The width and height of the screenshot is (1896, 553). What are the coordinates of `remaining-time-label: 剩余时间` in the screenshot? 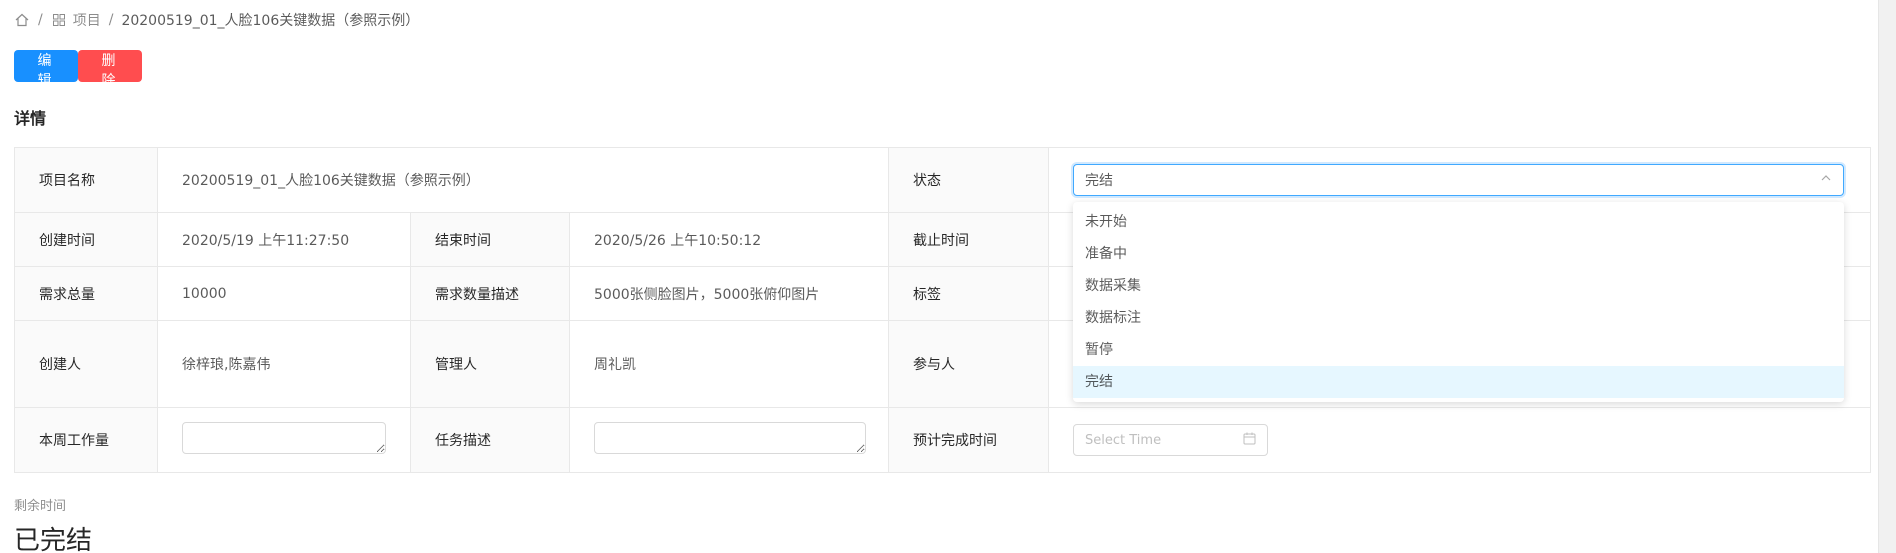 It's located at (40, 506).